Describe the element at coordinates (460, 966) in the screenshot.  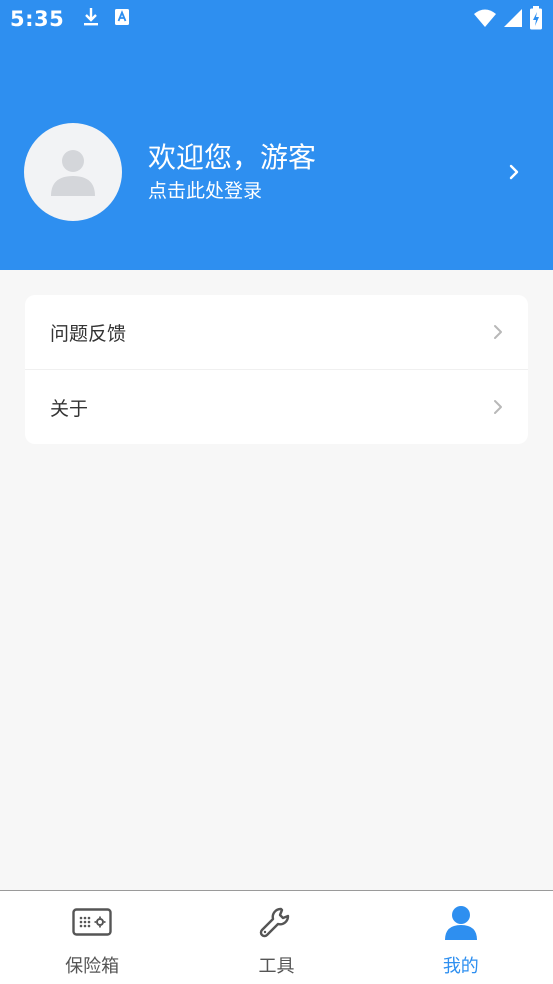
I see `tab-label: 我的` at that location.